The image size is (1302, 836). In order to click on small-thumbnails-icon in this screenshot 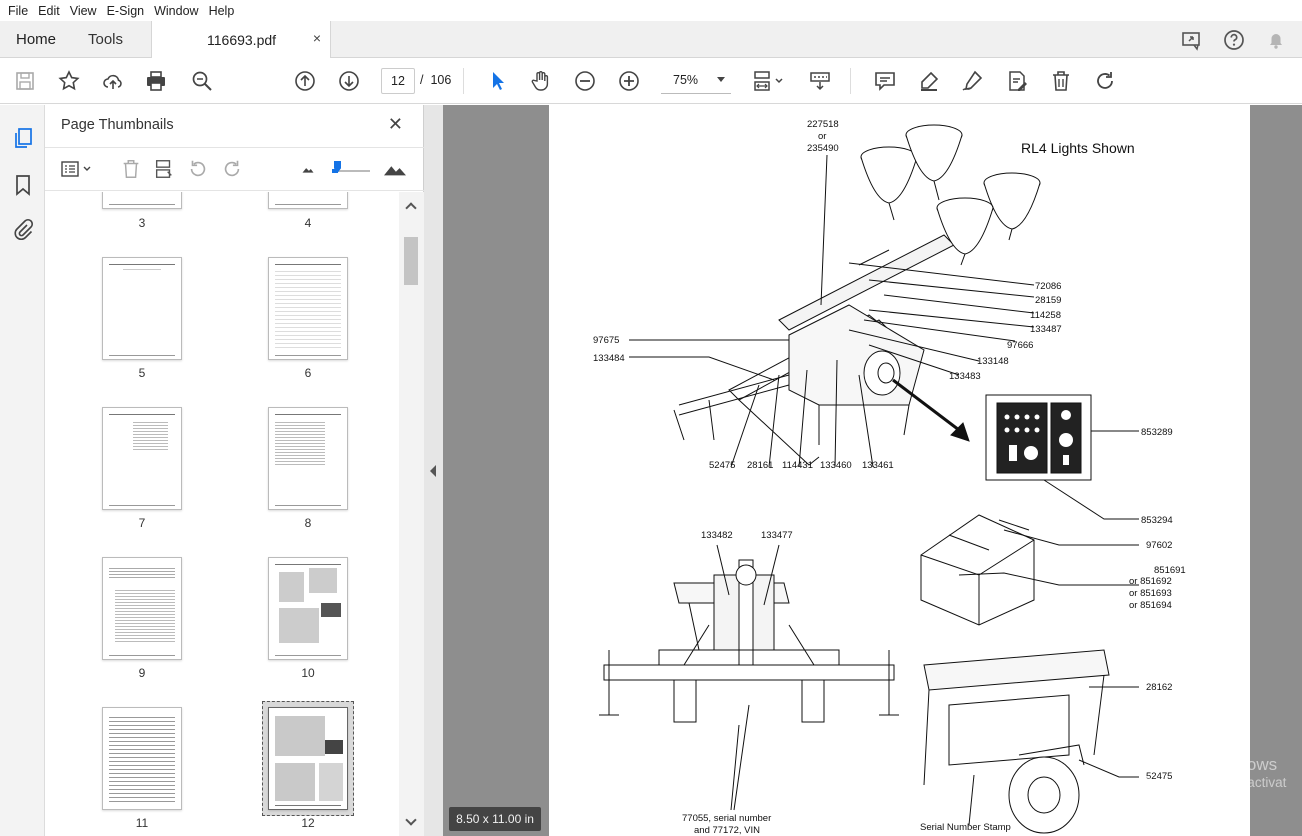, I will do `click(308, 169)`.